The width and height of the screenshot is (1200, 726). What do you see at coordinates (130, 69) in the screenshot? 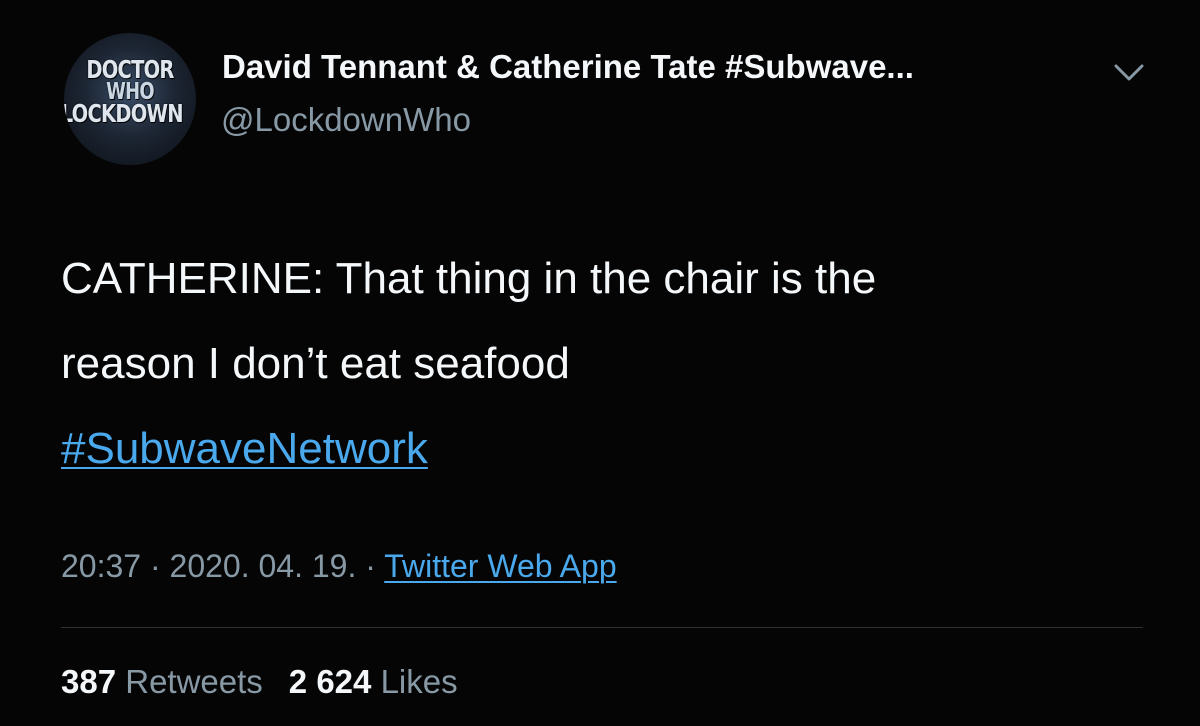
I see `avatar-logo-line: DOCTOR` at bounding box center [130, 69].